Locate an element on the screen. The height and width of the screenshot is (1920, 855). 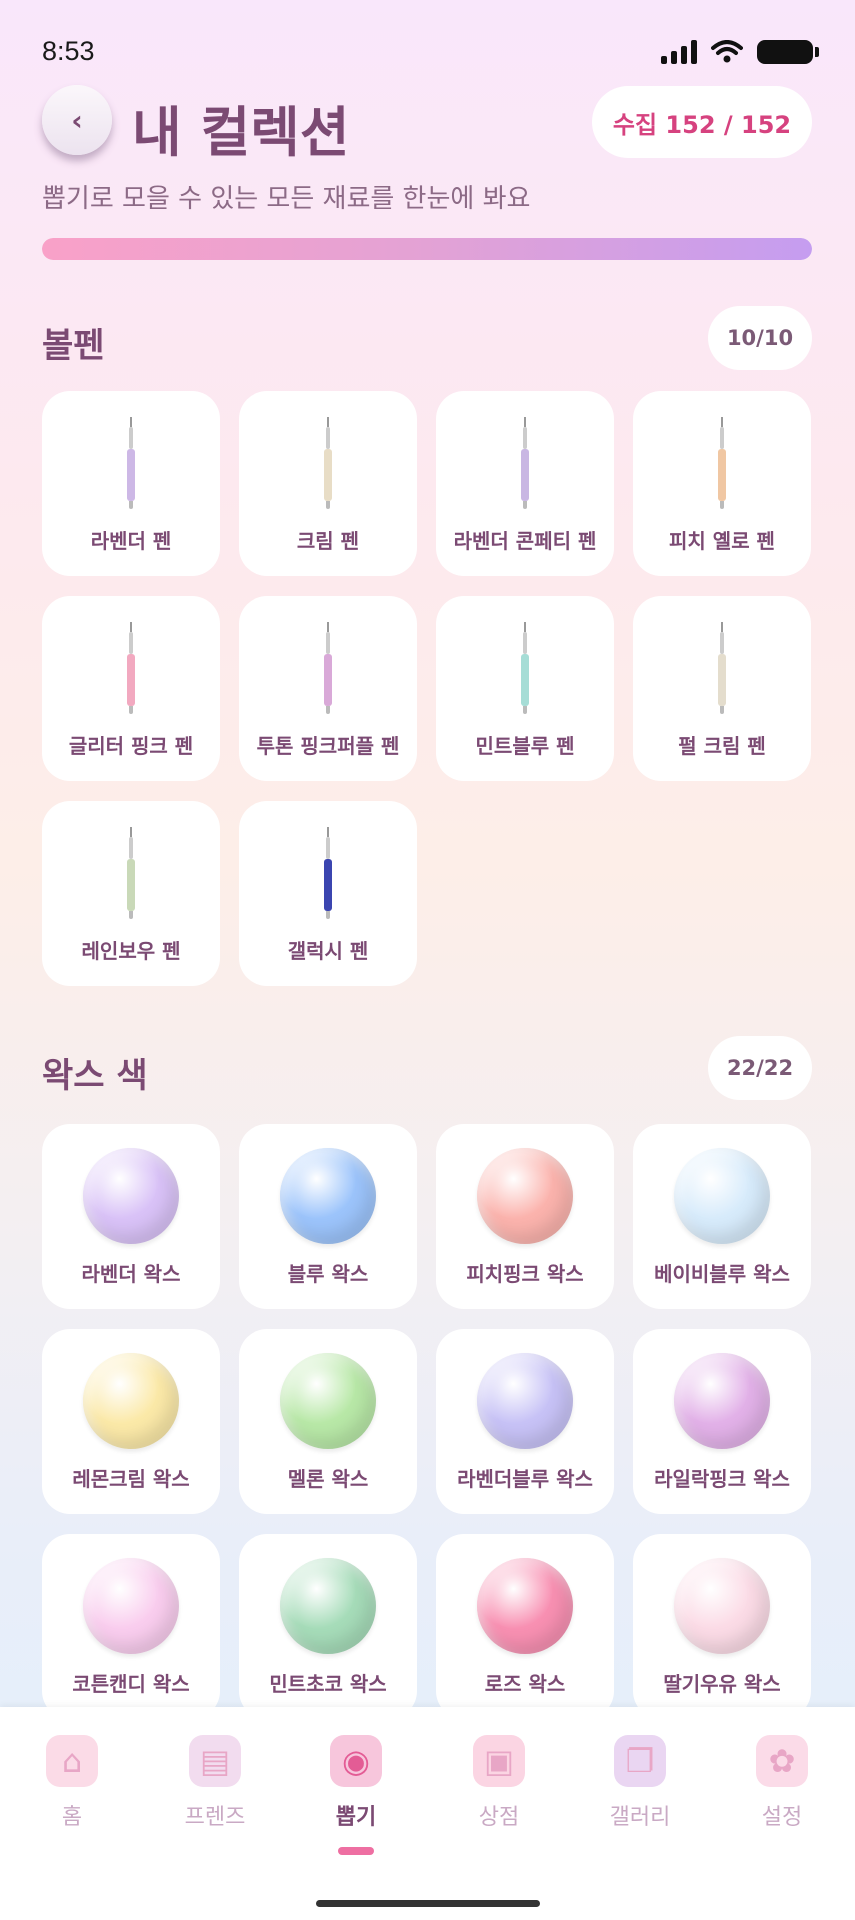
wax-card: 라벤더블루 왁스 is located at coordinates (525, 1421).